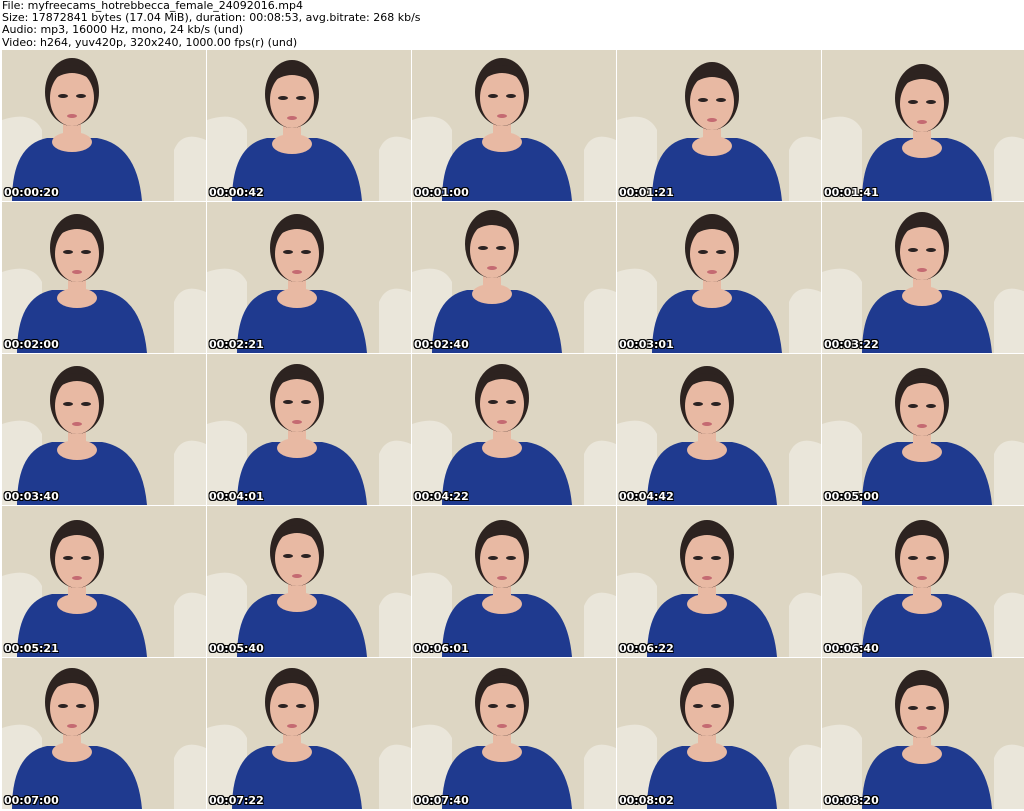 The image size is (1024, 811). What do you see at coordinates (31, 800) in the screenshot?
I see `frame-timestamp: 00:07:00` at bounding box center [31, 800].